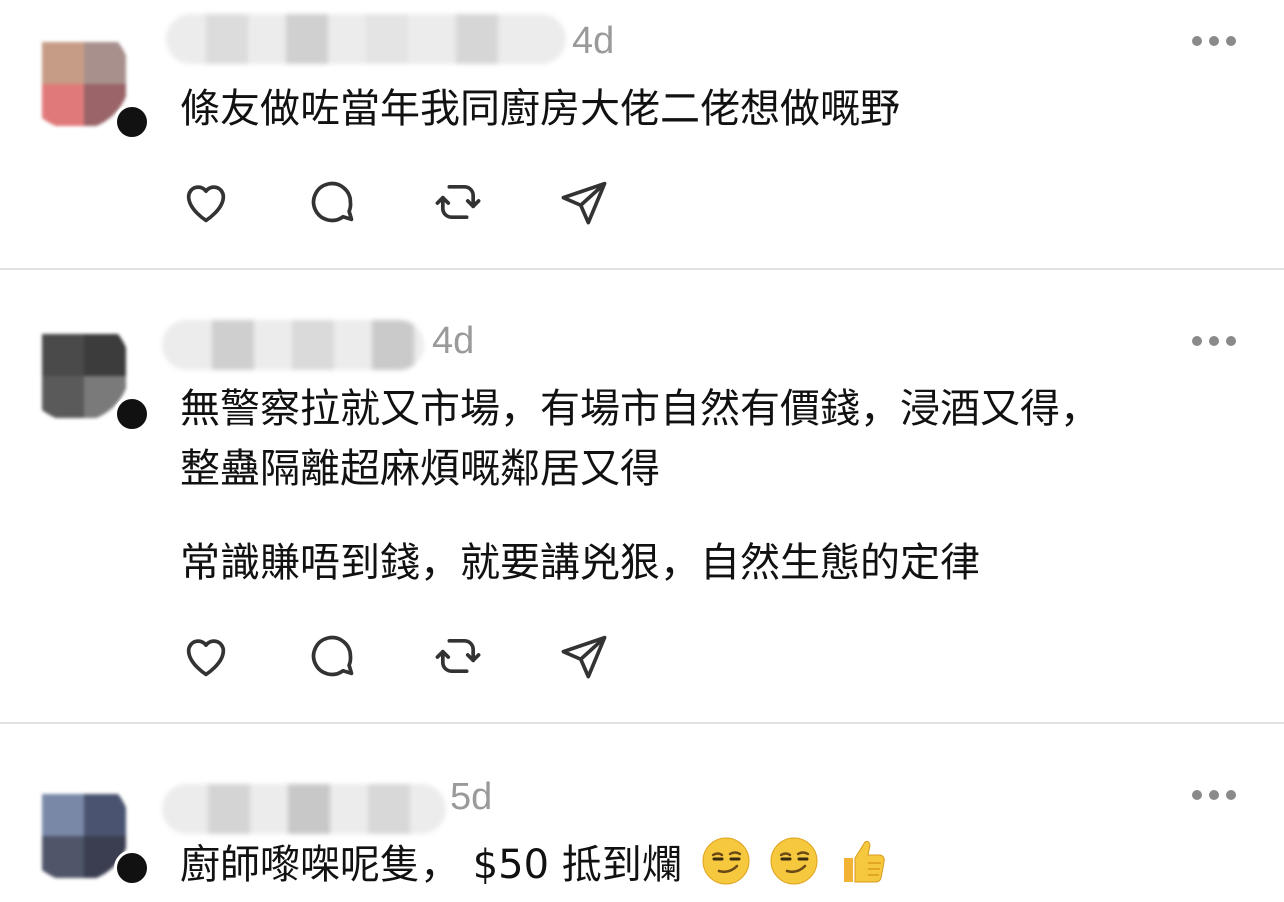 The image size is (1284, 902). I want to click on comment-text: 廚師嚟㗎呢隻， $50 抵到爛, so click(534, 865).